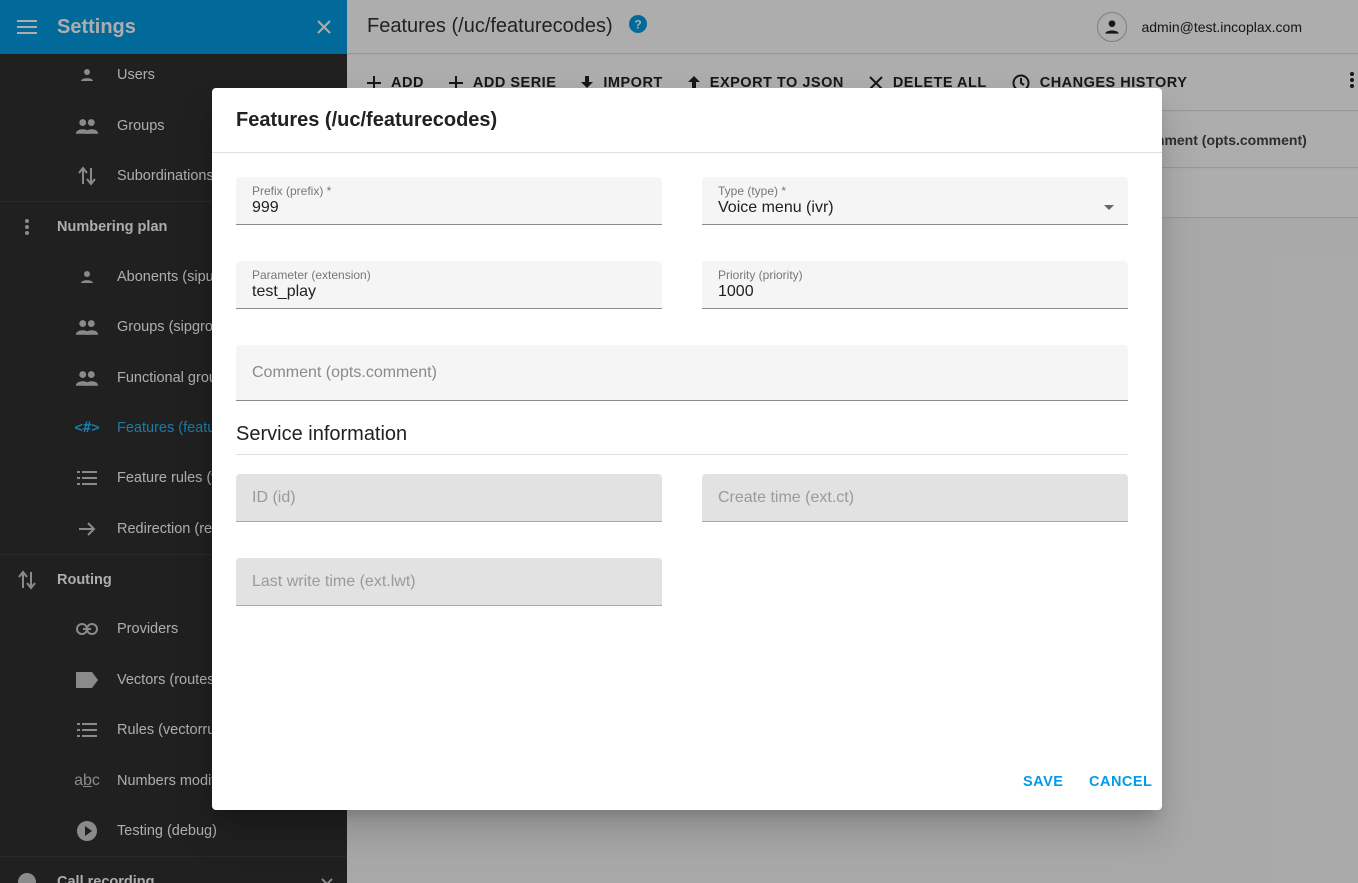 The height and width of the screenshot is (883, 1358). What do you see at coordinates (322, 434) in the screenshot?
I see `service-information-heading: Service information` at bounding box center [322, 434].